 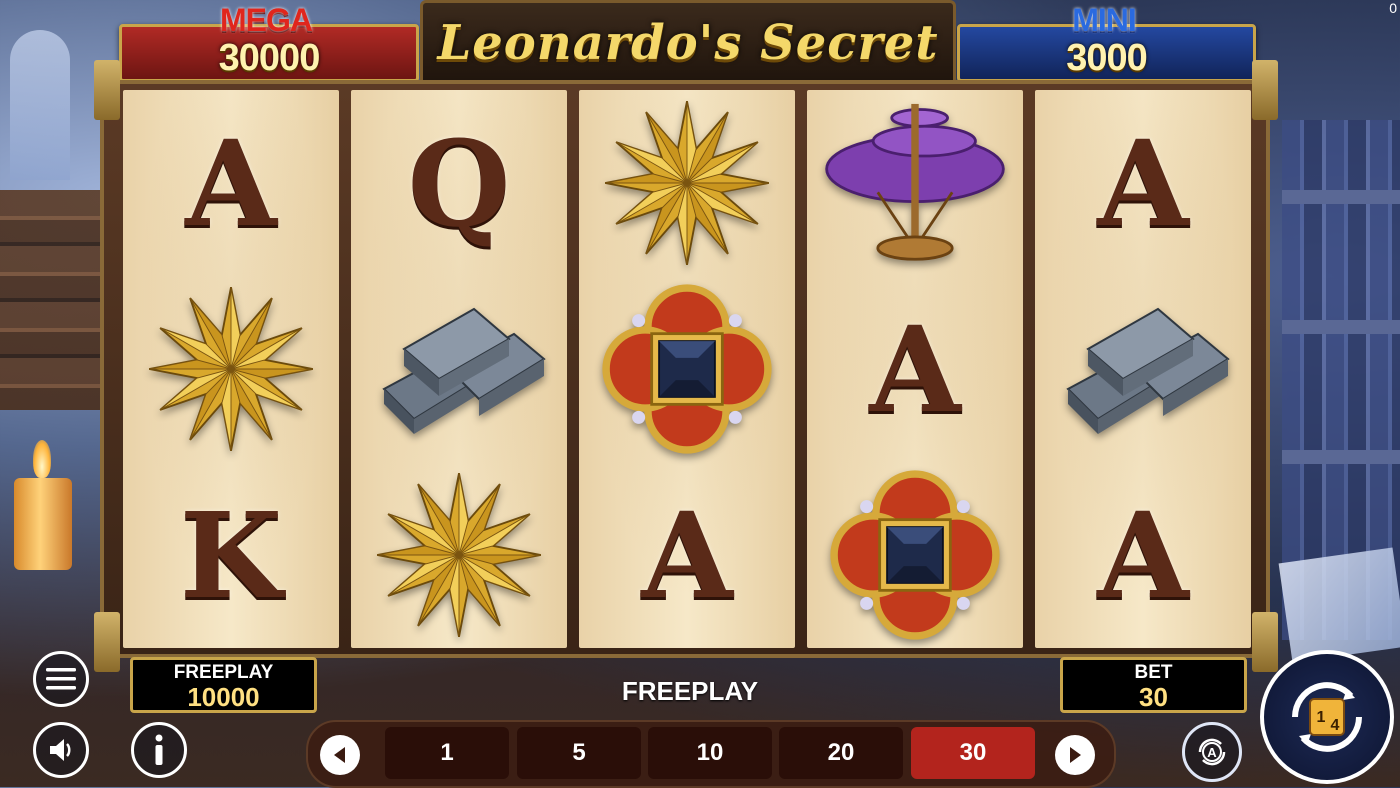 What do you see at coordinates (40, 105) in the screenshot?
I see `background-window` at bounding box center [40, 105].